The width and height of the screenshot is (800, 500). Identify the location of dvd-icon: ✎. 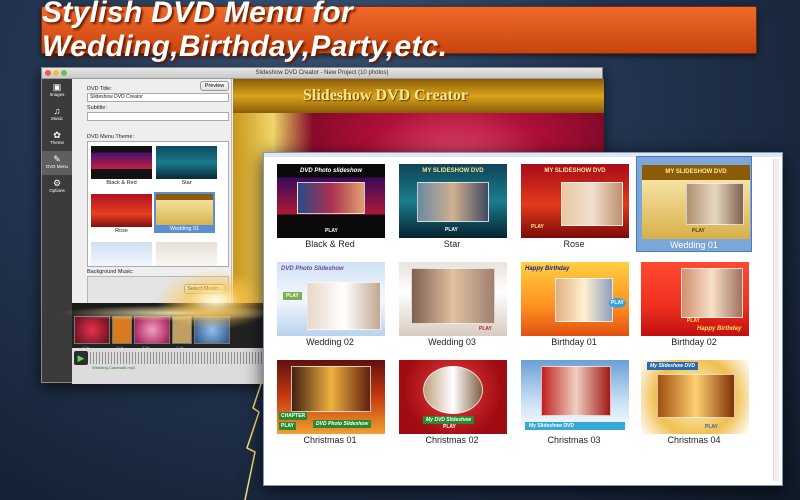
(57, 159).